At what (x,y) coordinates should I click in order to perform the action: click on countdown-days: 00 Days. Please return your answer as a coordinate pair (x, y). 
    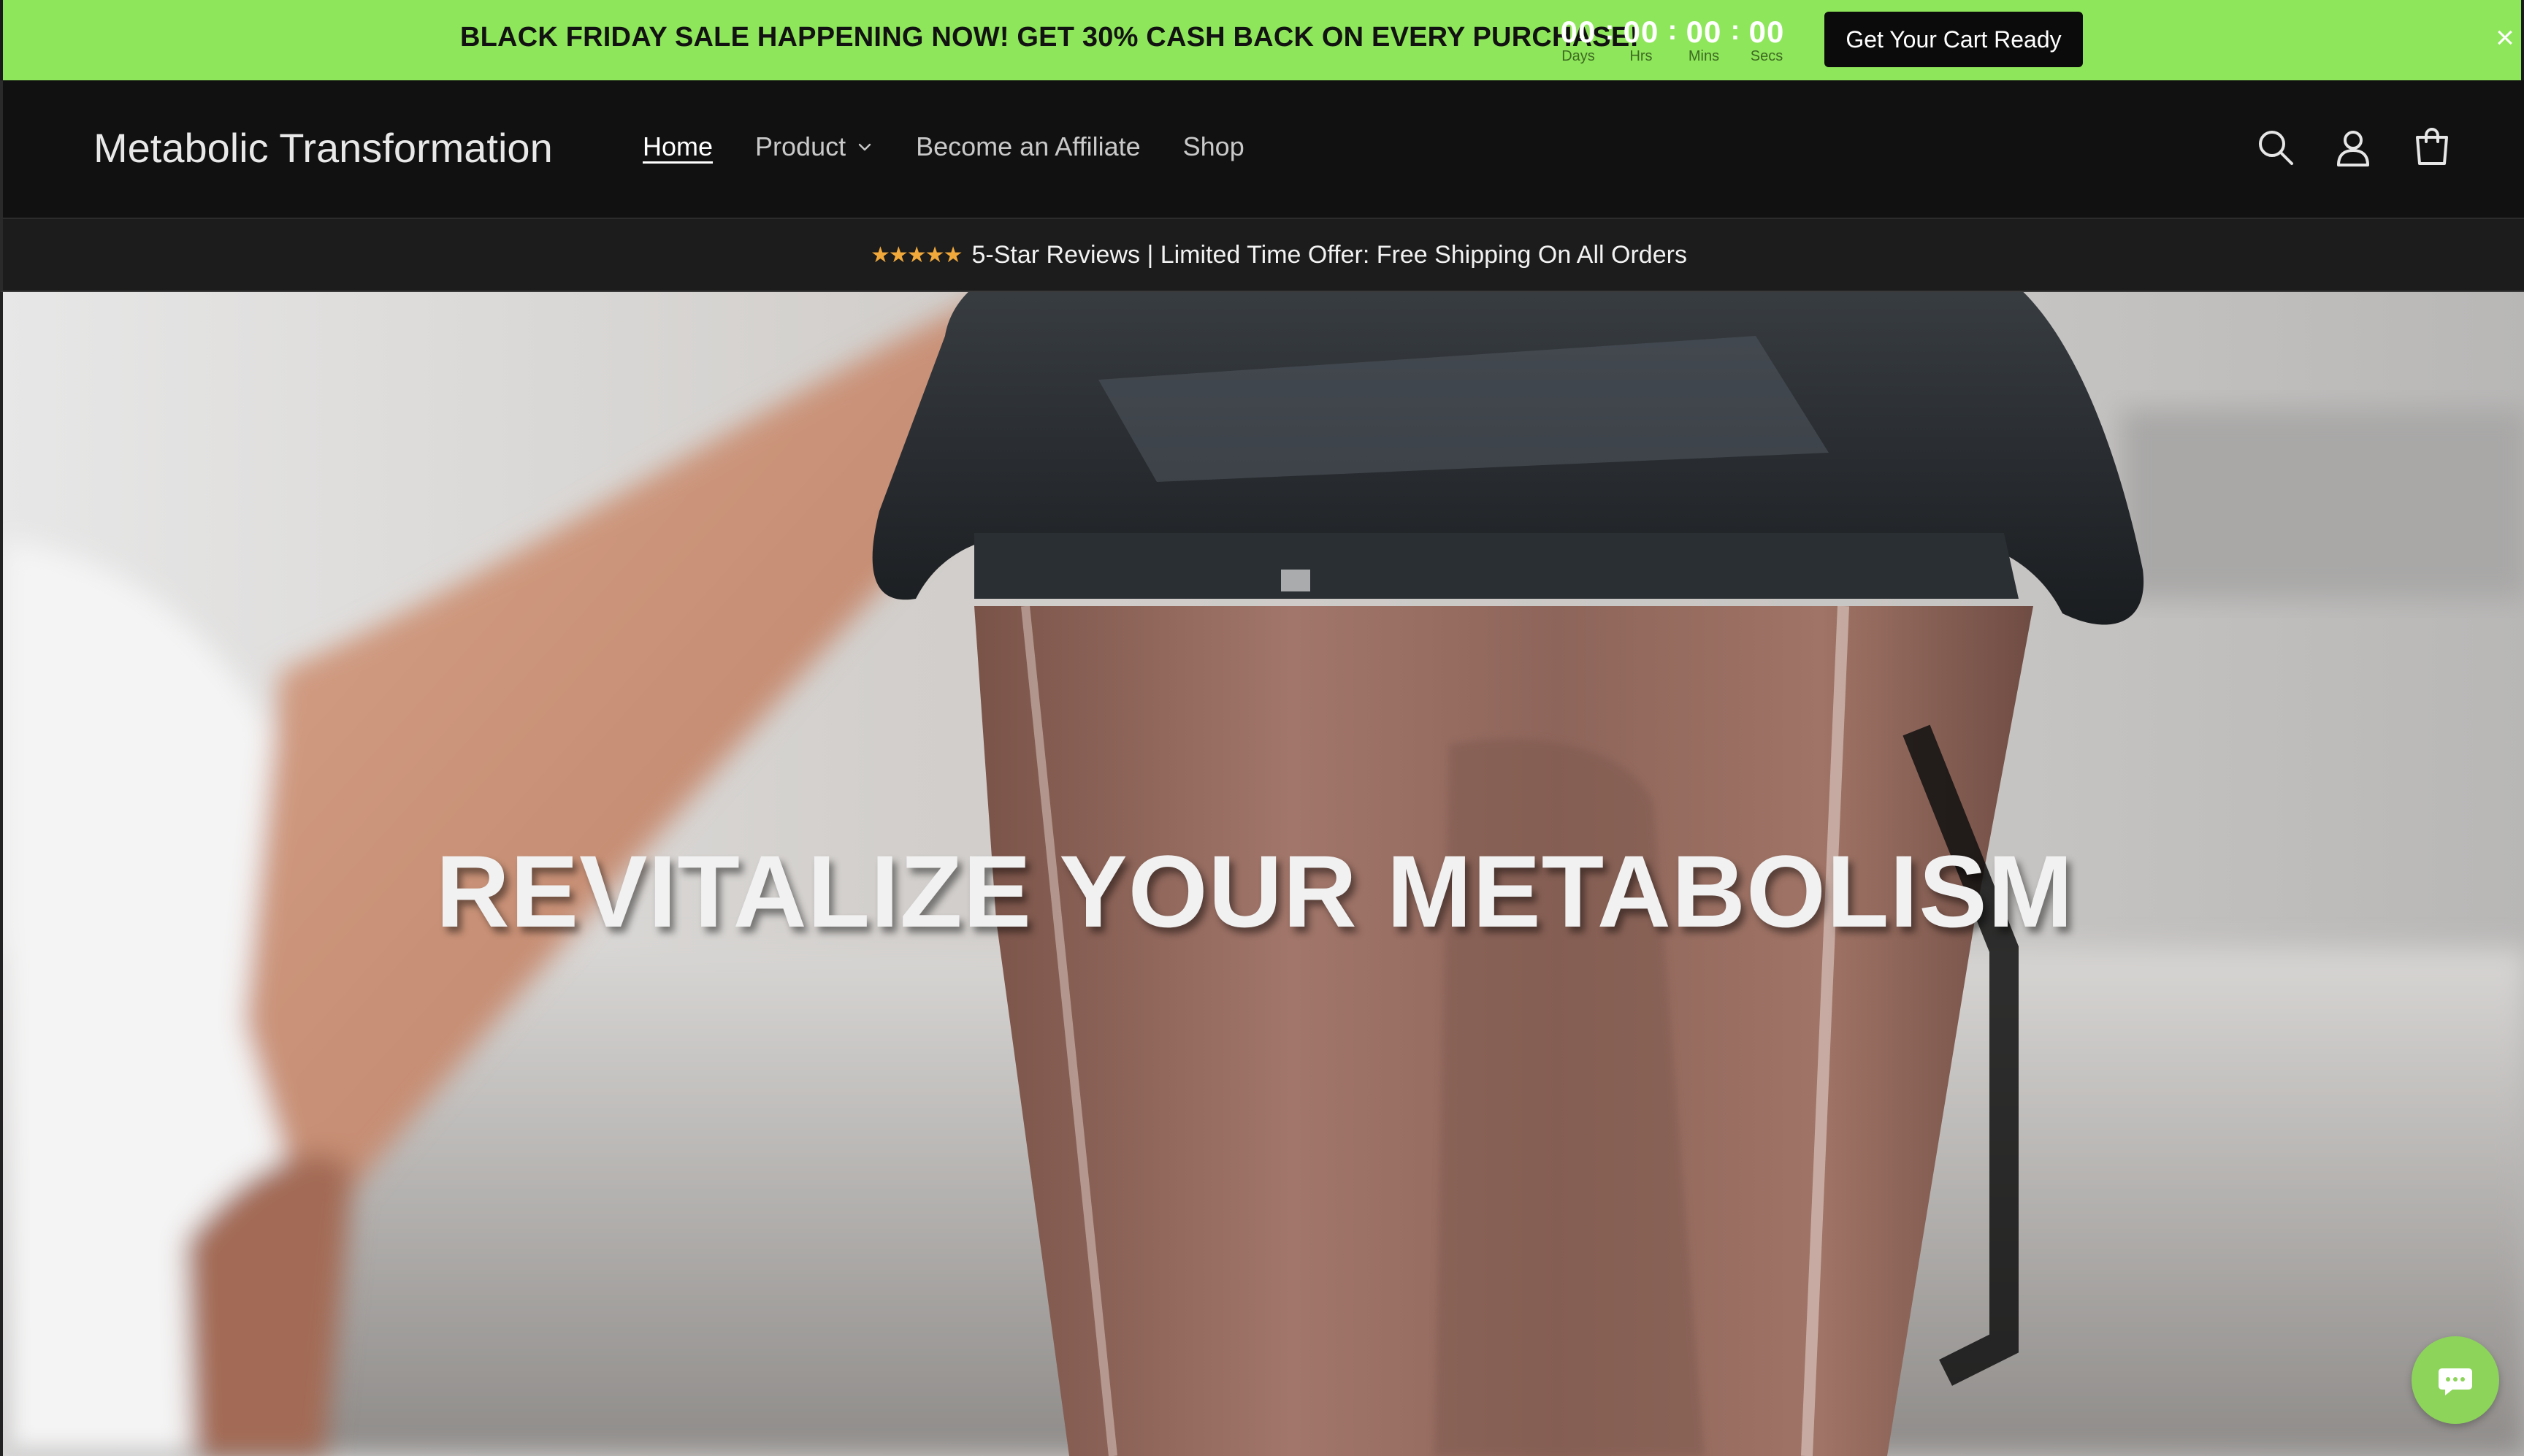
    Looking at the image, I should click on (1578, 40).